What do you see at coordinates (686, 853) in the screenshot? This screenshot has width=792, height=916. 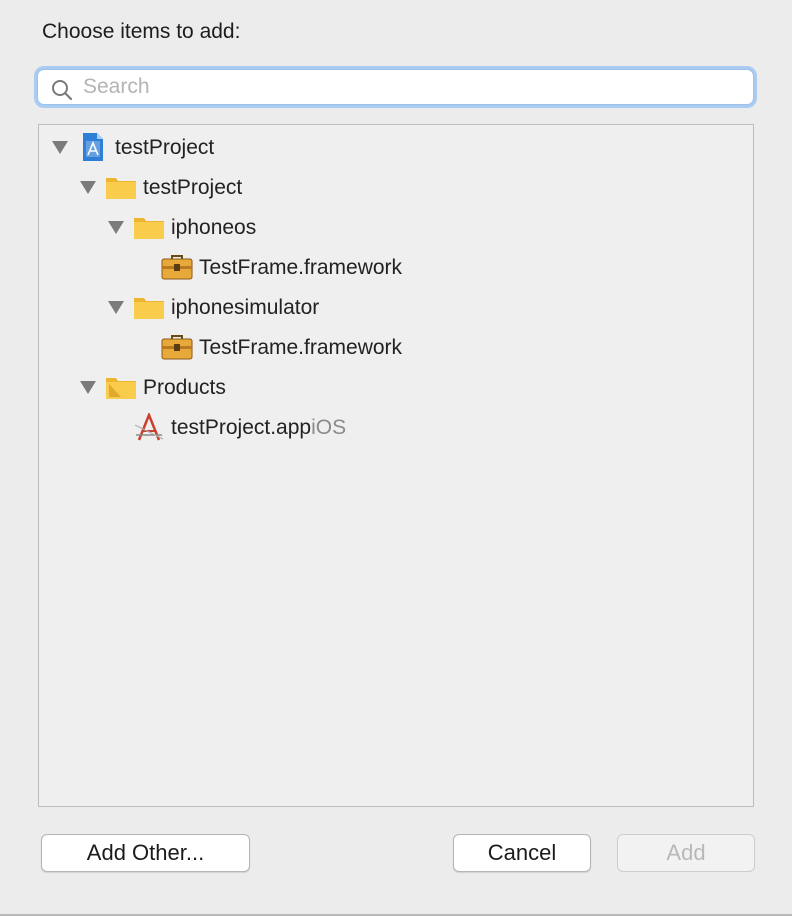 I see `add-button: Add` at bounding box center [686, 853].